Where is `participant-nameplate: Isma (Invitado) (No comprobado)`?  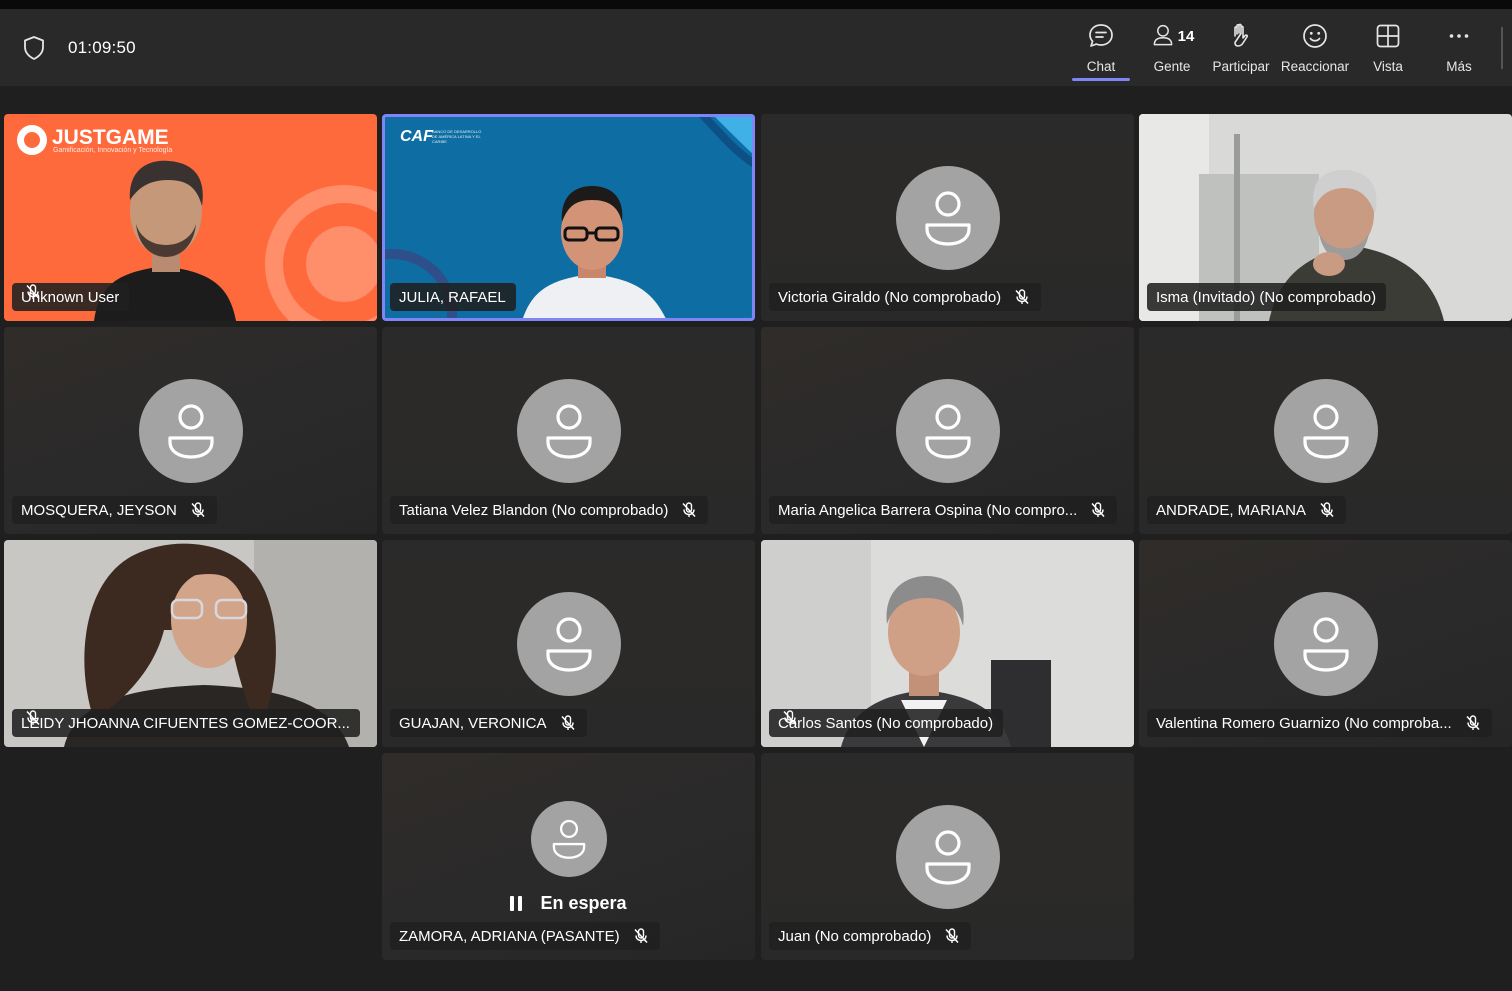 participant-nameplate: Isma (Invitado) (No comprobado) is located at coordinates (1267, 297).